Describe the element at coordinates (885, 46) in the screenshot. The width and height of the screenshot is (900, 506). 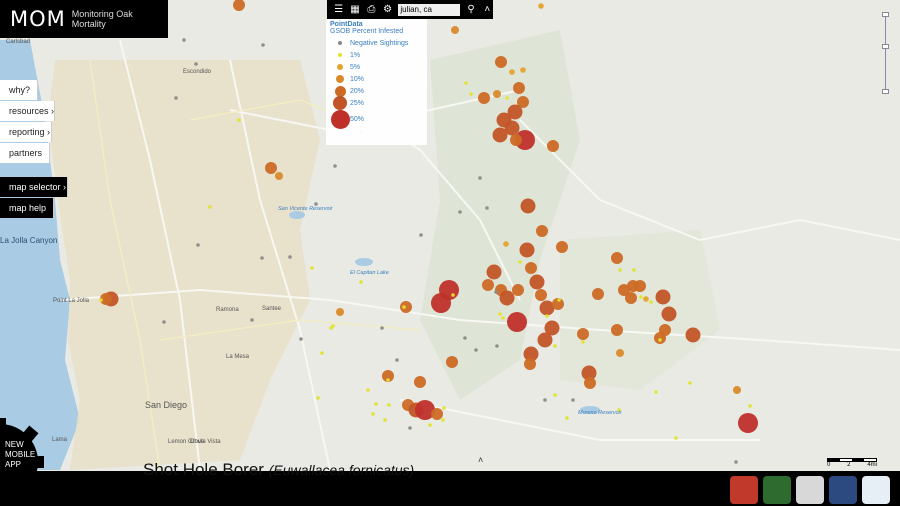
I see `zoom-handle` at that location.